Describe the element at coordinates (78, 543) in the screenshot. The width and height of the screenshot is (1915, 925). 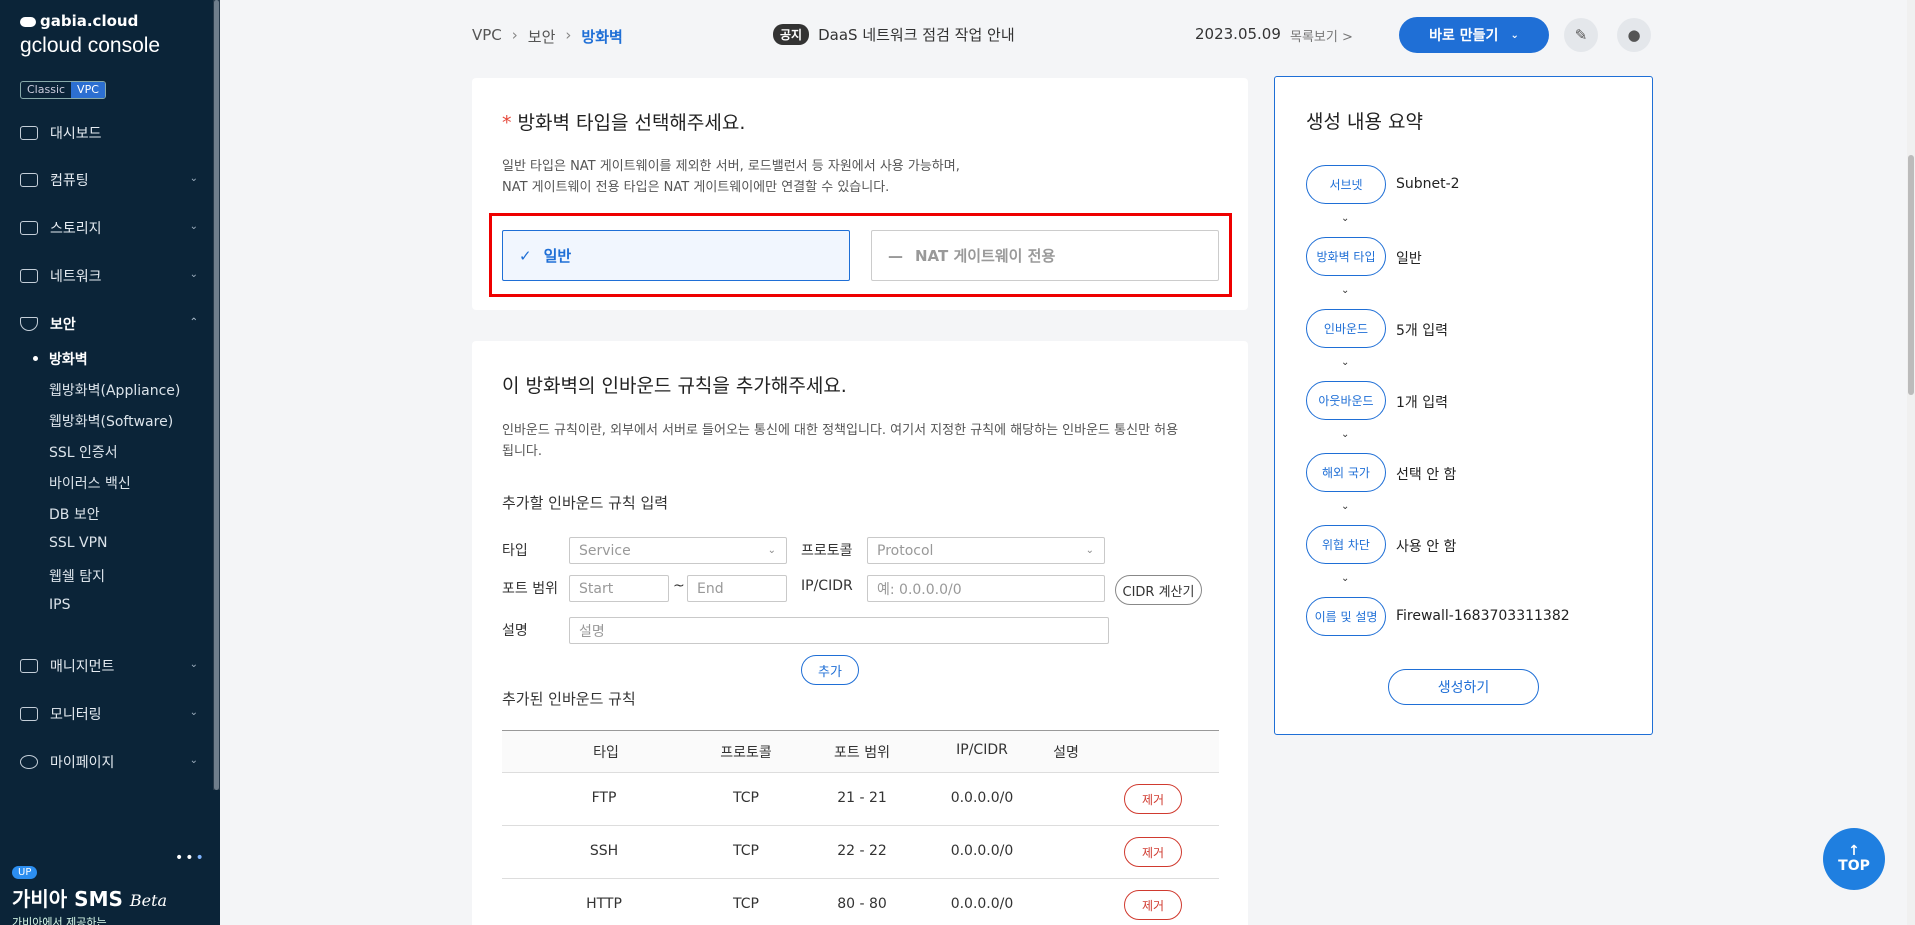
I see `sub-ssl-vpn: SSL VPN` at that location.